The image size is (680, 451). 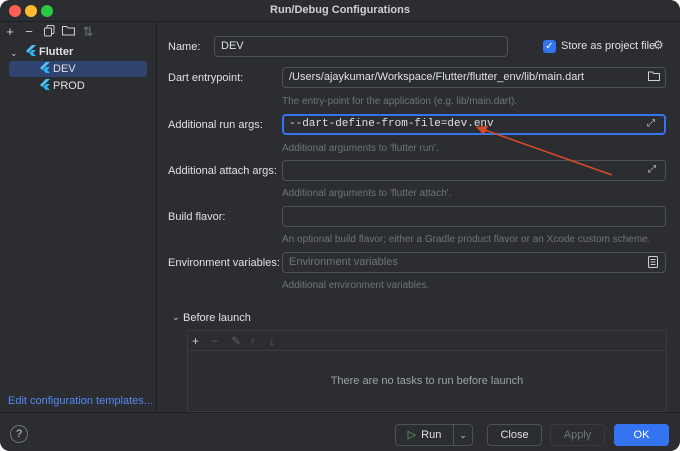 What do you see at coordinates (215, 125) in the screenshot?
I see `additional-run-args-label: Additional run args:` at bounding box center [215, 125].